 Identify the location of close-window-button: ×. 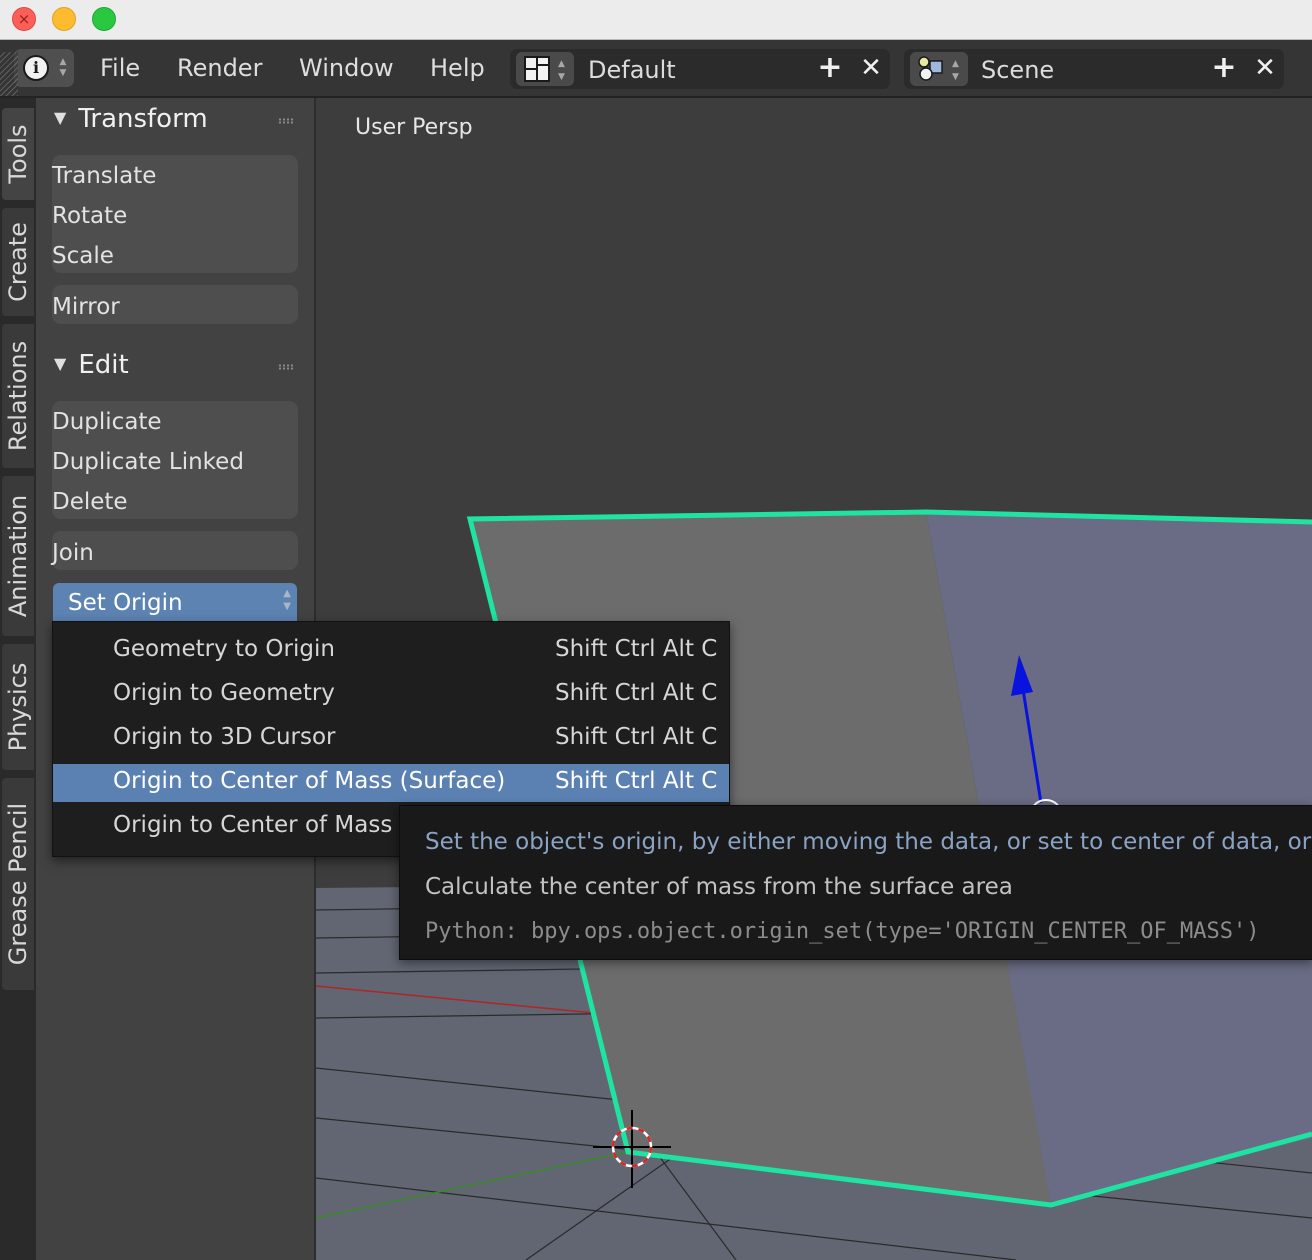
(24, 19).